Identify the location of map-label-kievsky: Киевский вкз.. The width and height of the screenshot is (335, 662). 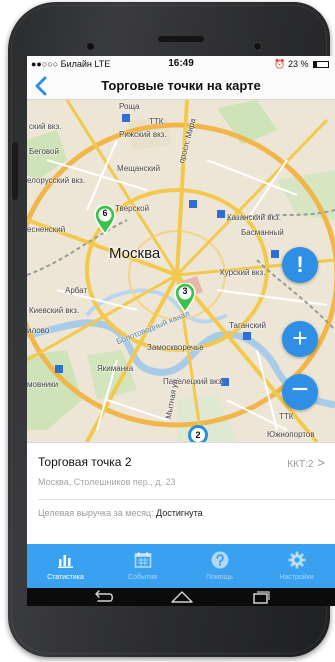
(54, 310).